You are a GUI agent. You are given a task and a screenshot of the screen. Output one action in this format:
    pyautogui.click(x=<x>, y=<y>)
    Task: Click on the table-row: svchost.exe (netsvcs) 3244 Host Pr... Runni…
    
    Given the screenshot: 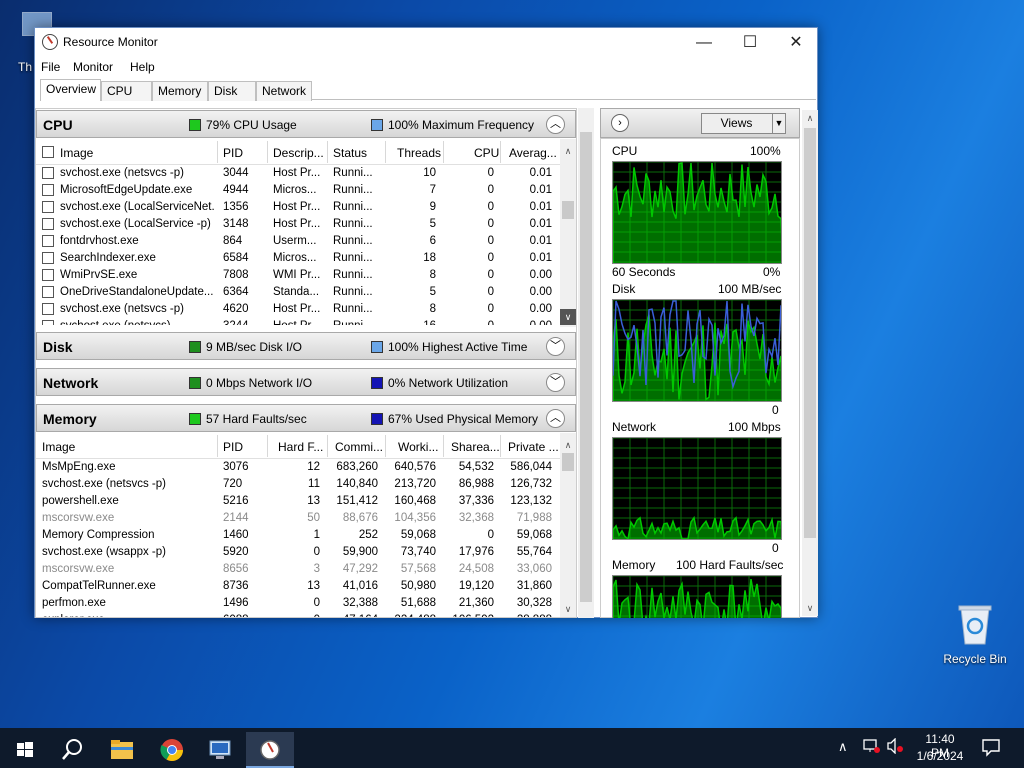 What is the action you would take?
    pyautogui.click(x=306, y=321)
    